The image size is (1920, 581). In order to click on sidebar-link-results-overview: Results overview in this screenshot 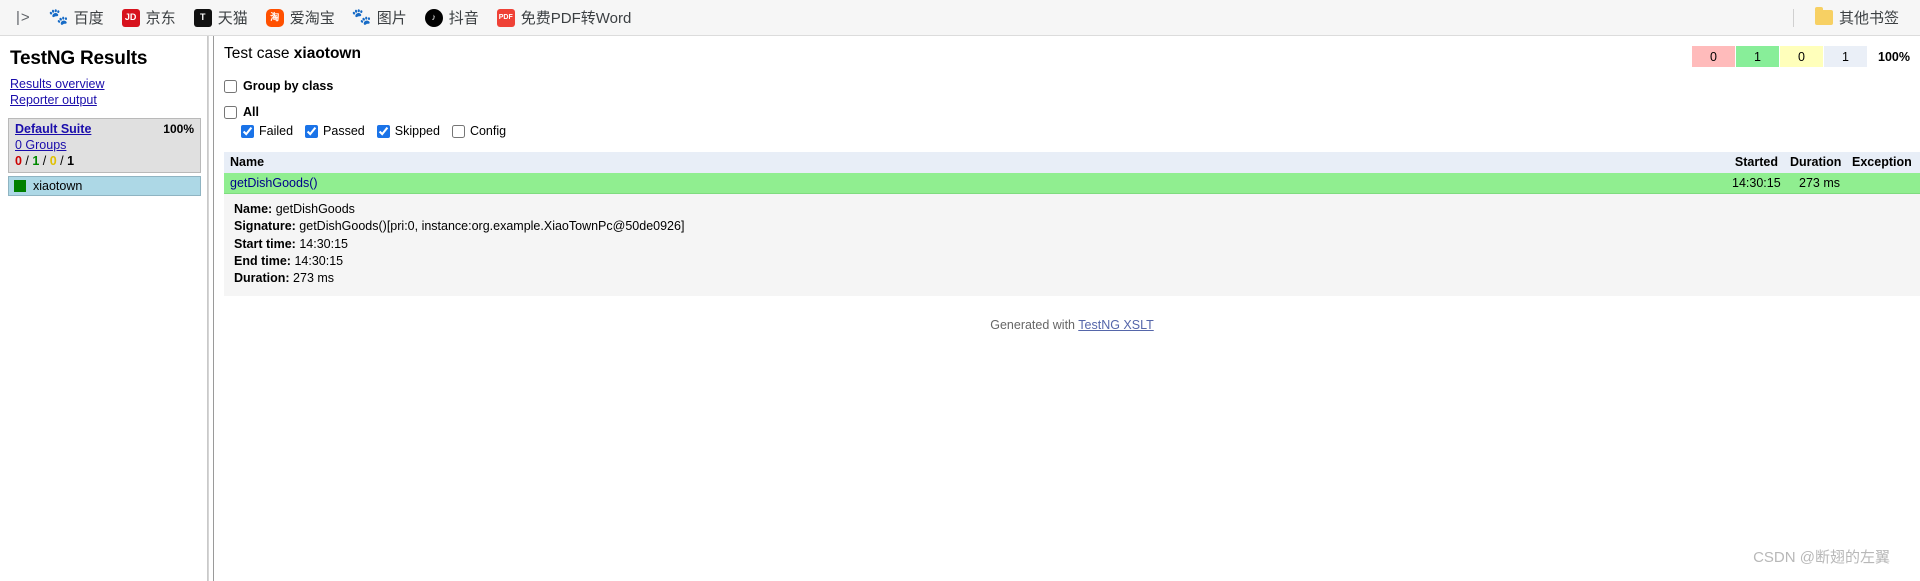, I will do `click(105, 84)`.